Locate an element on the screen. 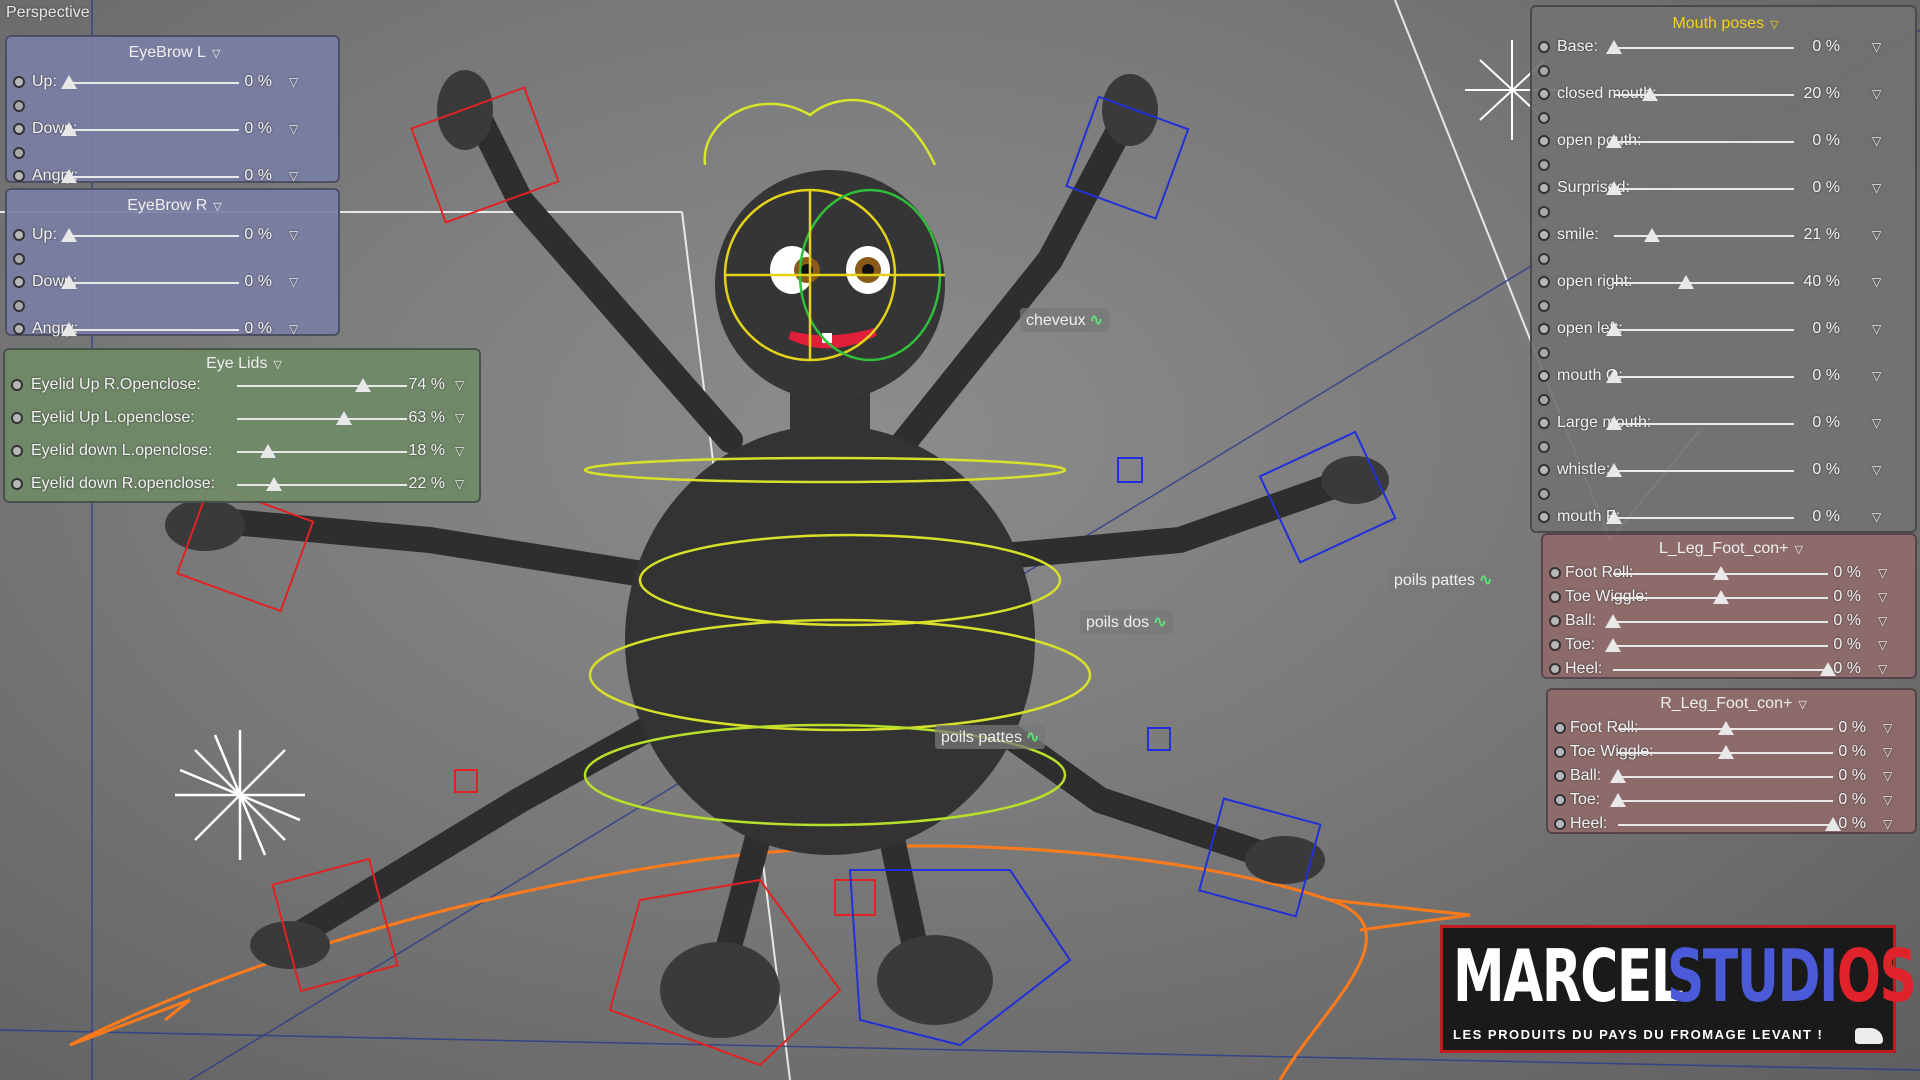 This screenshot has width=1920, height=1080. panel-title: L_Leg_Foot_con+ ▽ is located at coordinates (1731, 549).